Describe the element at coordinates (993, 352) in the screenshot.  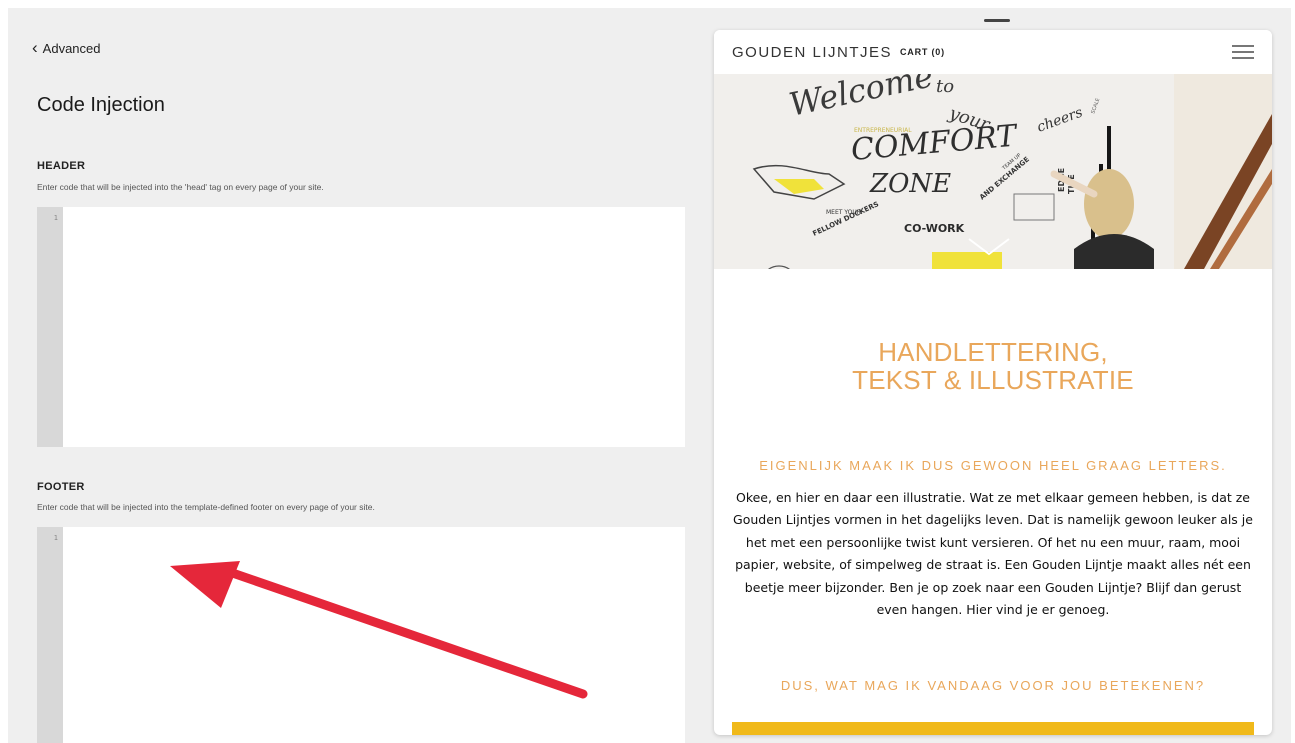
I see `main-heading-line-1: HANDLETTERING,` at that location.